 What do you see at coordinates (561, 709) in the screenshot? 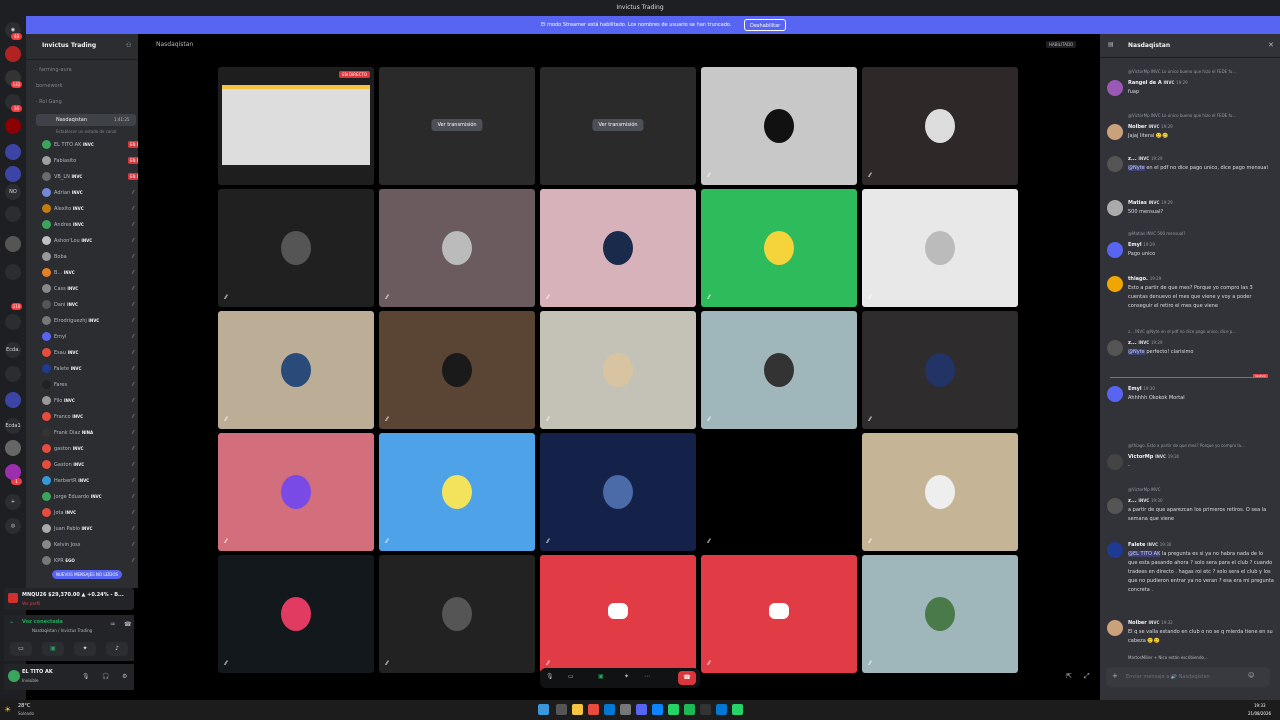
I see `search-icon` at bounding box center [561, 709].